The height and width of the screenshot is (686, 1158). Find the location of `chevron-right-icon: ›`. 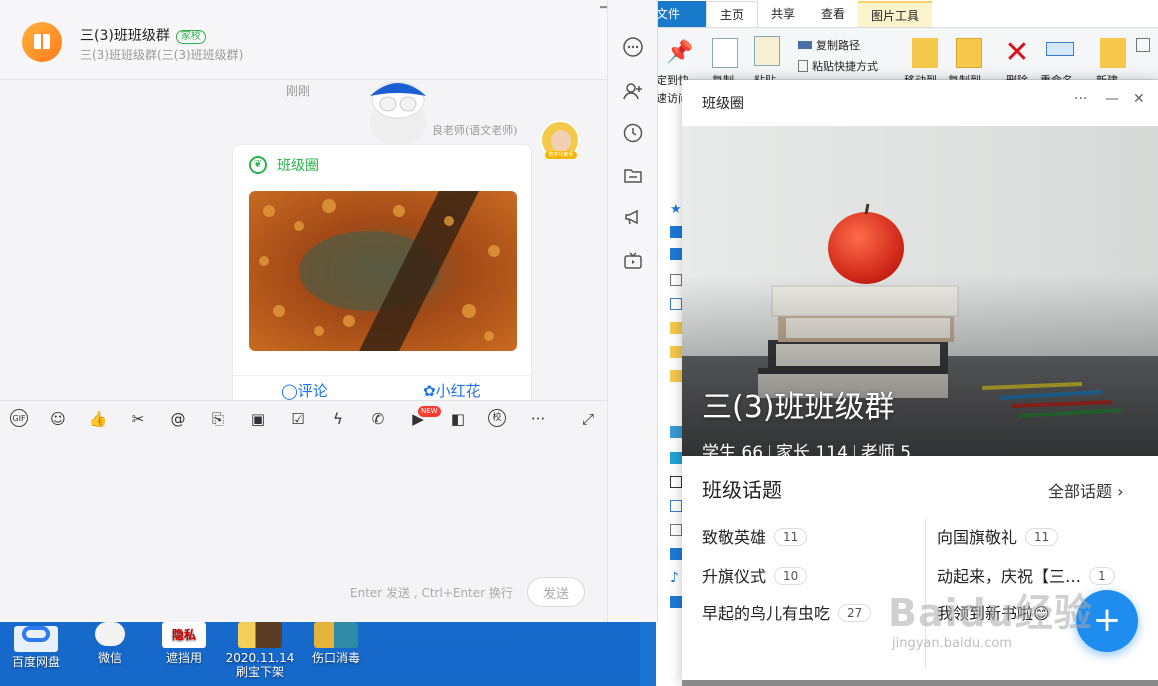

chevron-right-icon: › is located at coordinates (1120, 491).